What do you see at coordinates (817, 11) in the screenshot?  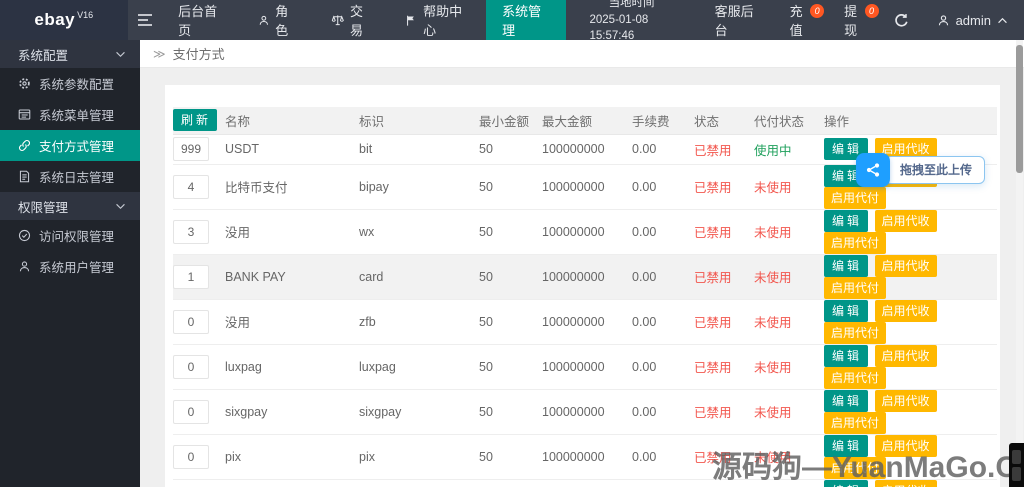 I see `recharge-badge: 0` at bounding box center [817, 11].